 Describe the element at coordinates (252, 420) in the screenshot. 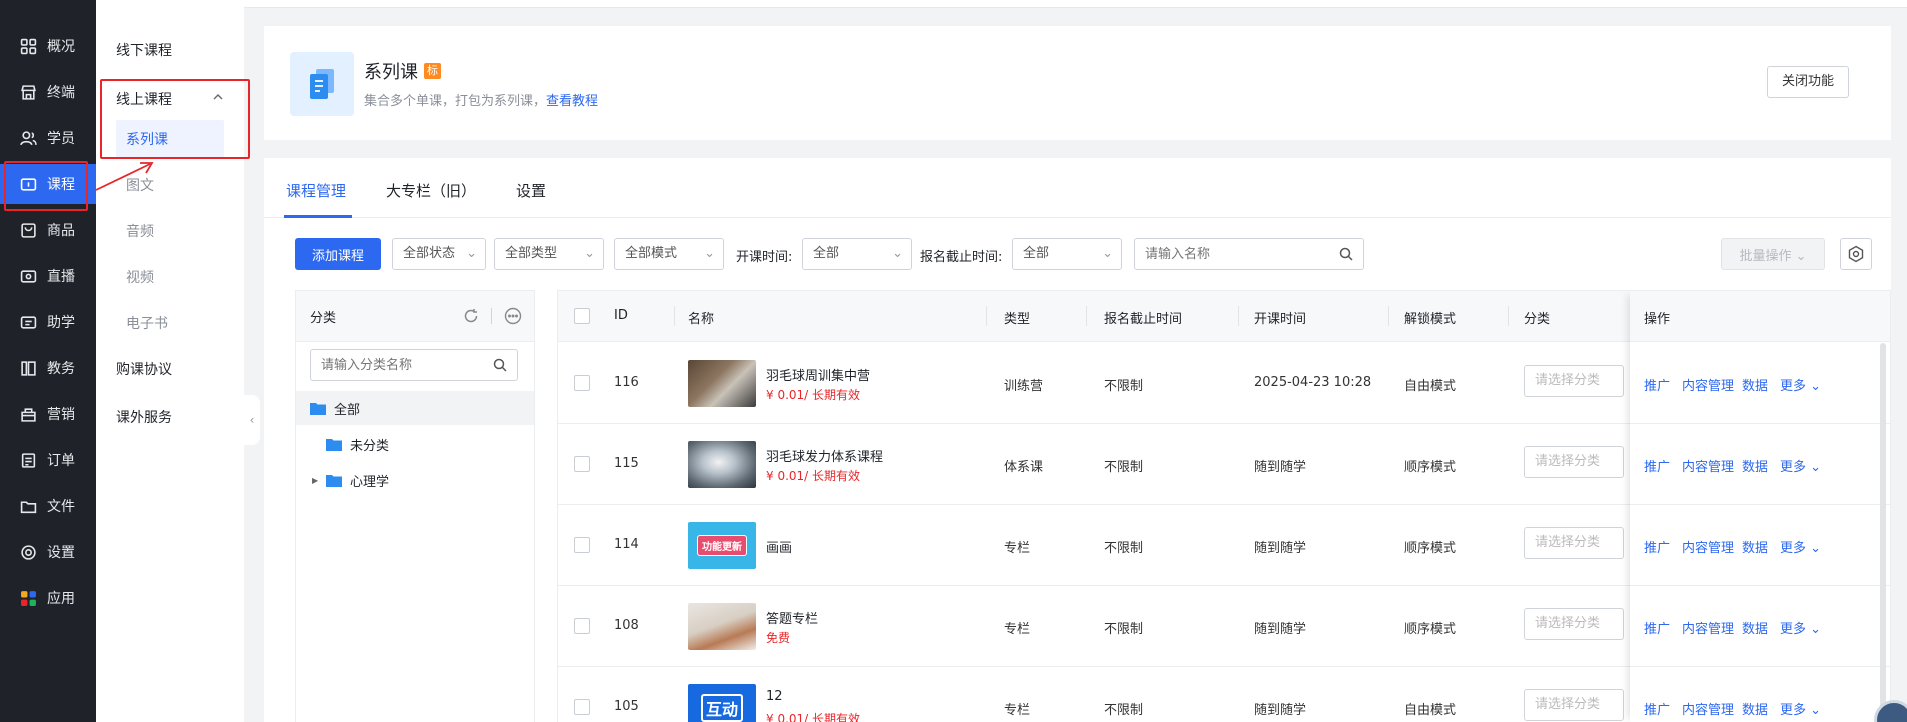

I see `collapse-submenu-button: ‹` at that location.